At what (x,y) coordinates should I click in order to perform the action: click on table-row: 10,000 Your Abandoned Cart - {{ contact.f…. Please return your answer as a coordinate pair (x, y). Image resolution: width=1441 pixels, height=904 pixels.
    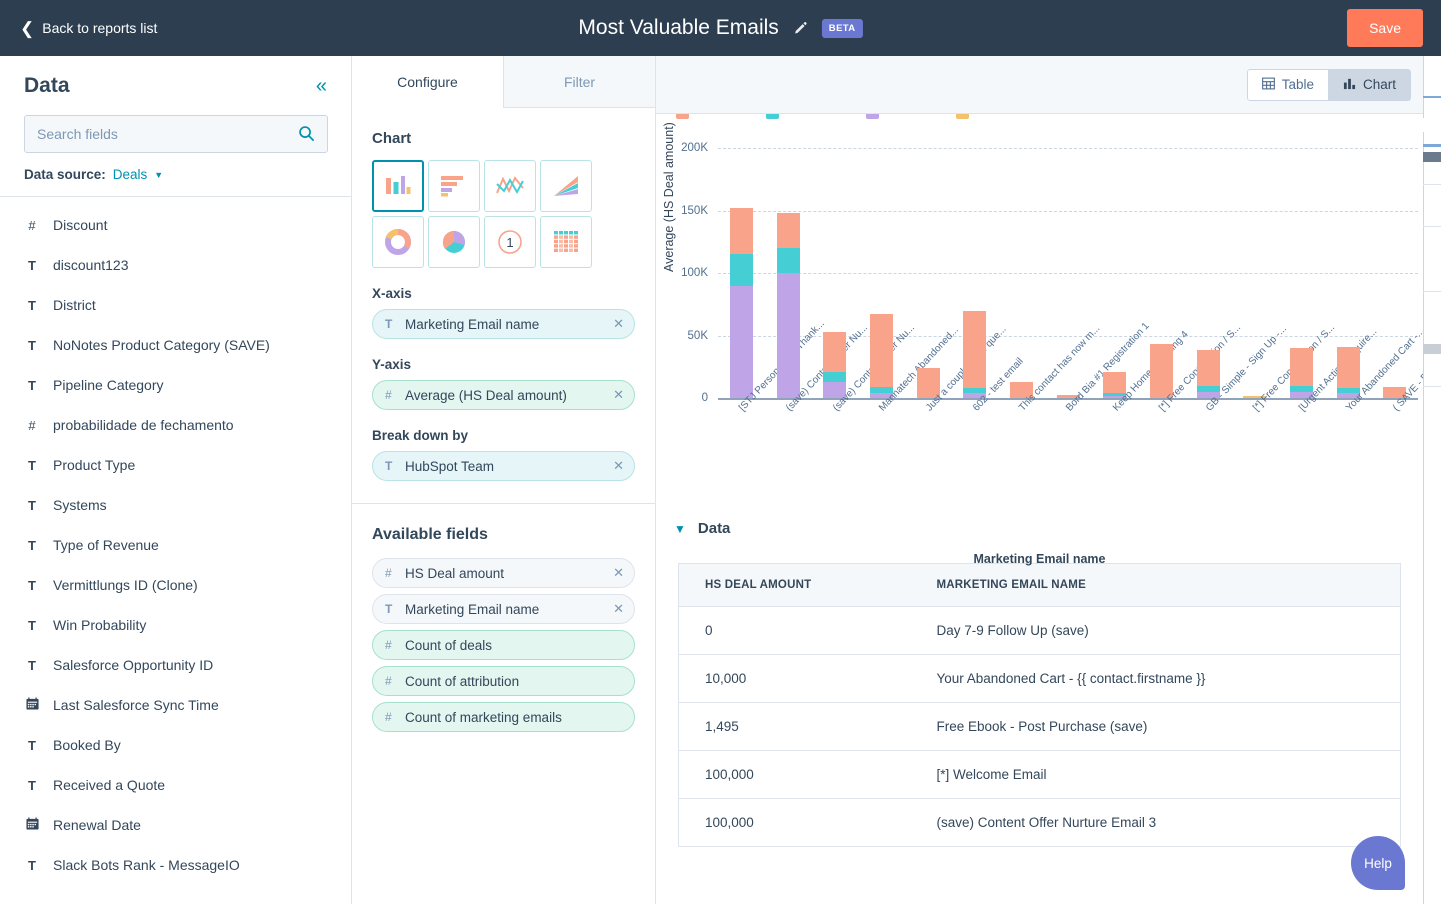
    Looking at the image, I should click on (1039, 678).